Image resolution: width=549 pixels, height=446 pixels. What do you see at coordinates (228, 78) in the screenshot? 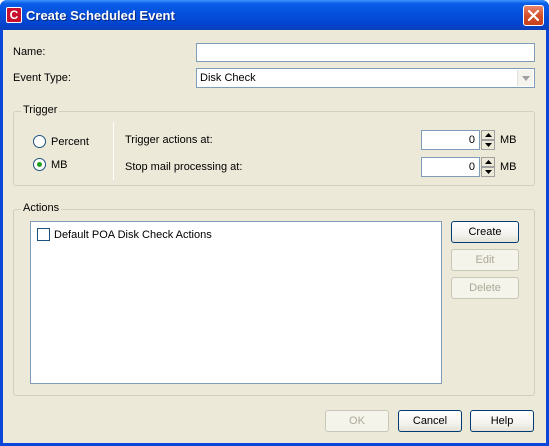
I see `event-type-value: Disk Check` at bounding box center [228, 78].